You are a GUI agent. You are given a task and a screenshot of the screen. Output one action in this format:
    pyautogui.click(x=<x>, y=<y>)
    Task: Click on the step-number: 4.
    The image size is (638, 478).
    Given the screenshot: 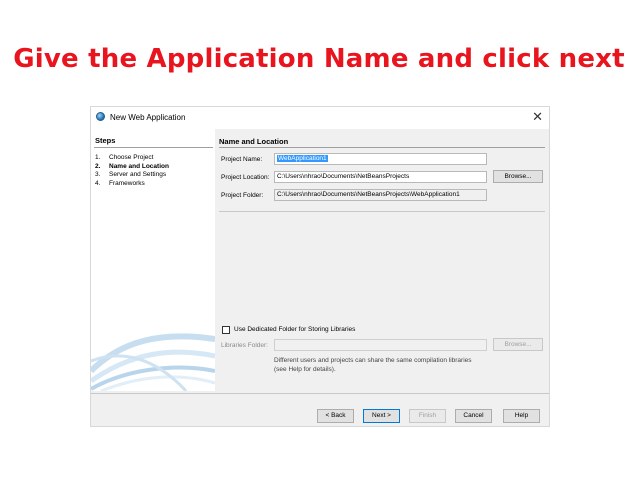 What is the action you would take?
    pyautogui.click(x=98, y=183)
    